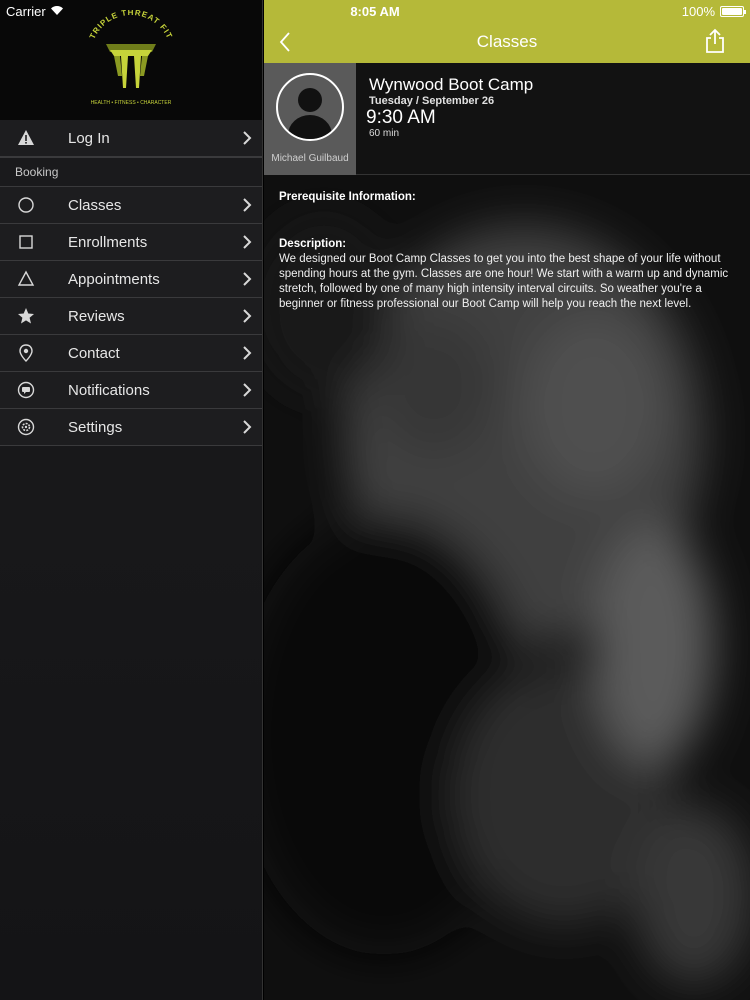 This screenshot has width=750, height=1000. What do you see at coordinates (733, 11) in the screenshot?
I see `battery-icon` at bounding box center [733, 11].